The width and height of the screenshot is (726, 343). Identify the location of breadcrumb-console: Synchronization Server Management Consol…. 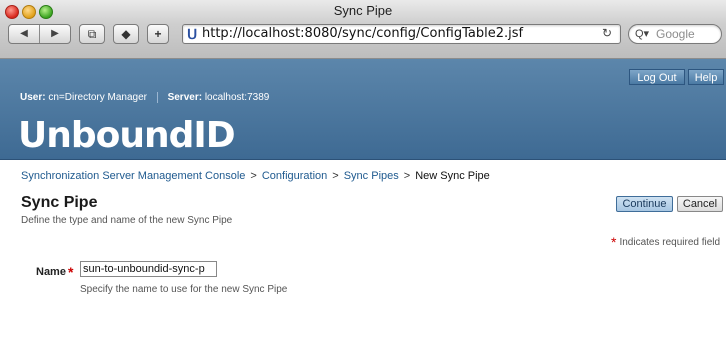
(133, 176).